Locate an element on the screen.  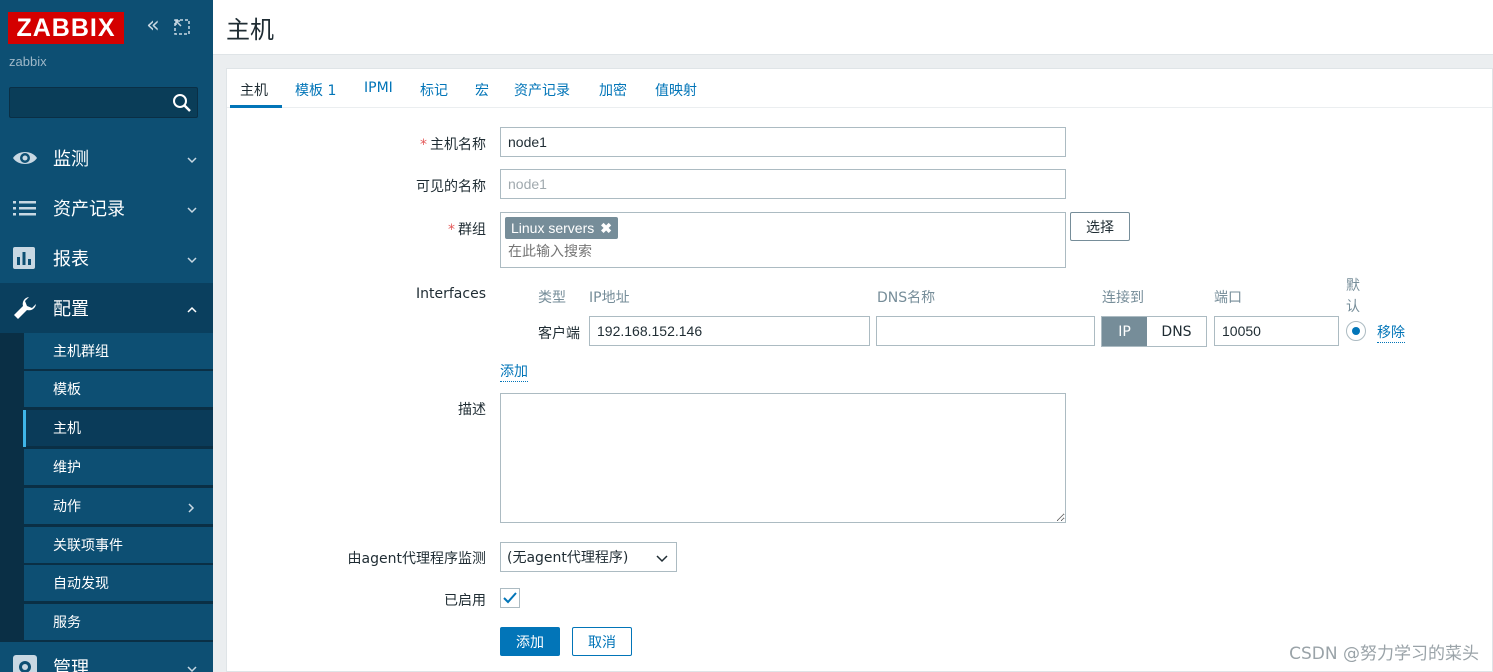
description-textarea is located at coordinates (783, 458).